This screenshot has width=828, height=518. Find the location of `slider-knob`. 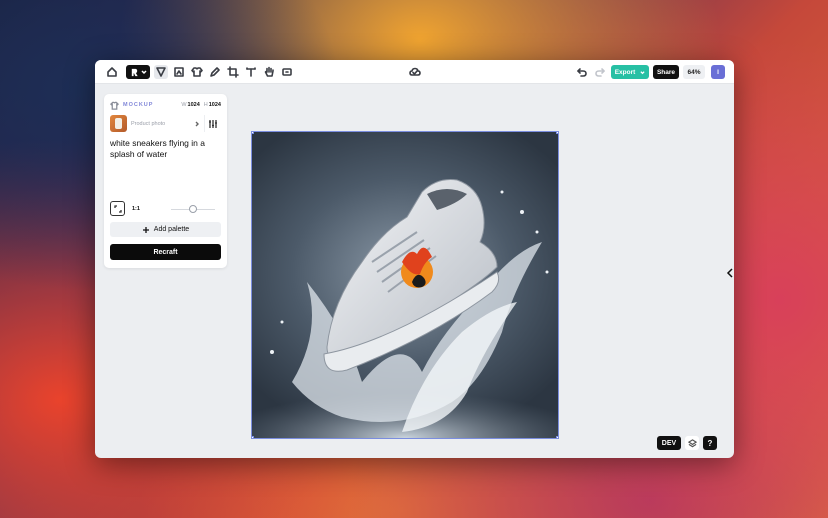

slider-knob is located at coordinates (193, 208).